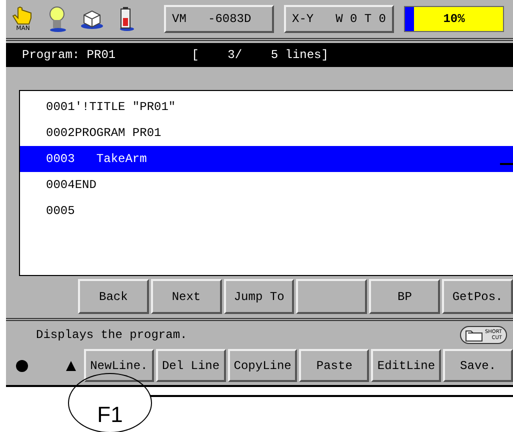 The height and width of the screenshot is (432, 513). Describe the element at coordinates (259, 296) in the screenshot. I see `nav-button: Jump To` at that location.